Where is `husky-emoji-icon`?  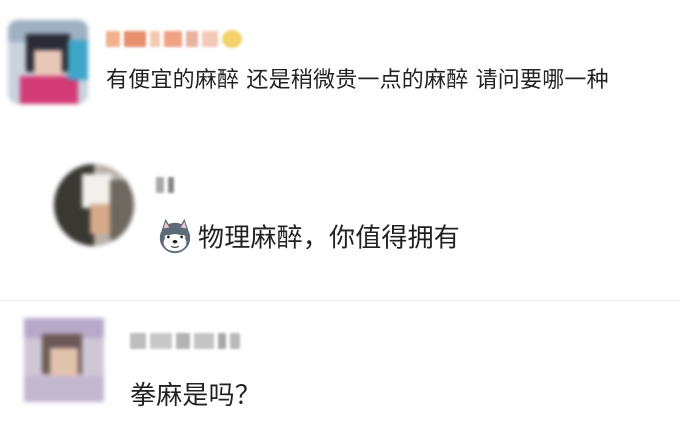
husky-emoji-icon is located at coordinates (175, 236).